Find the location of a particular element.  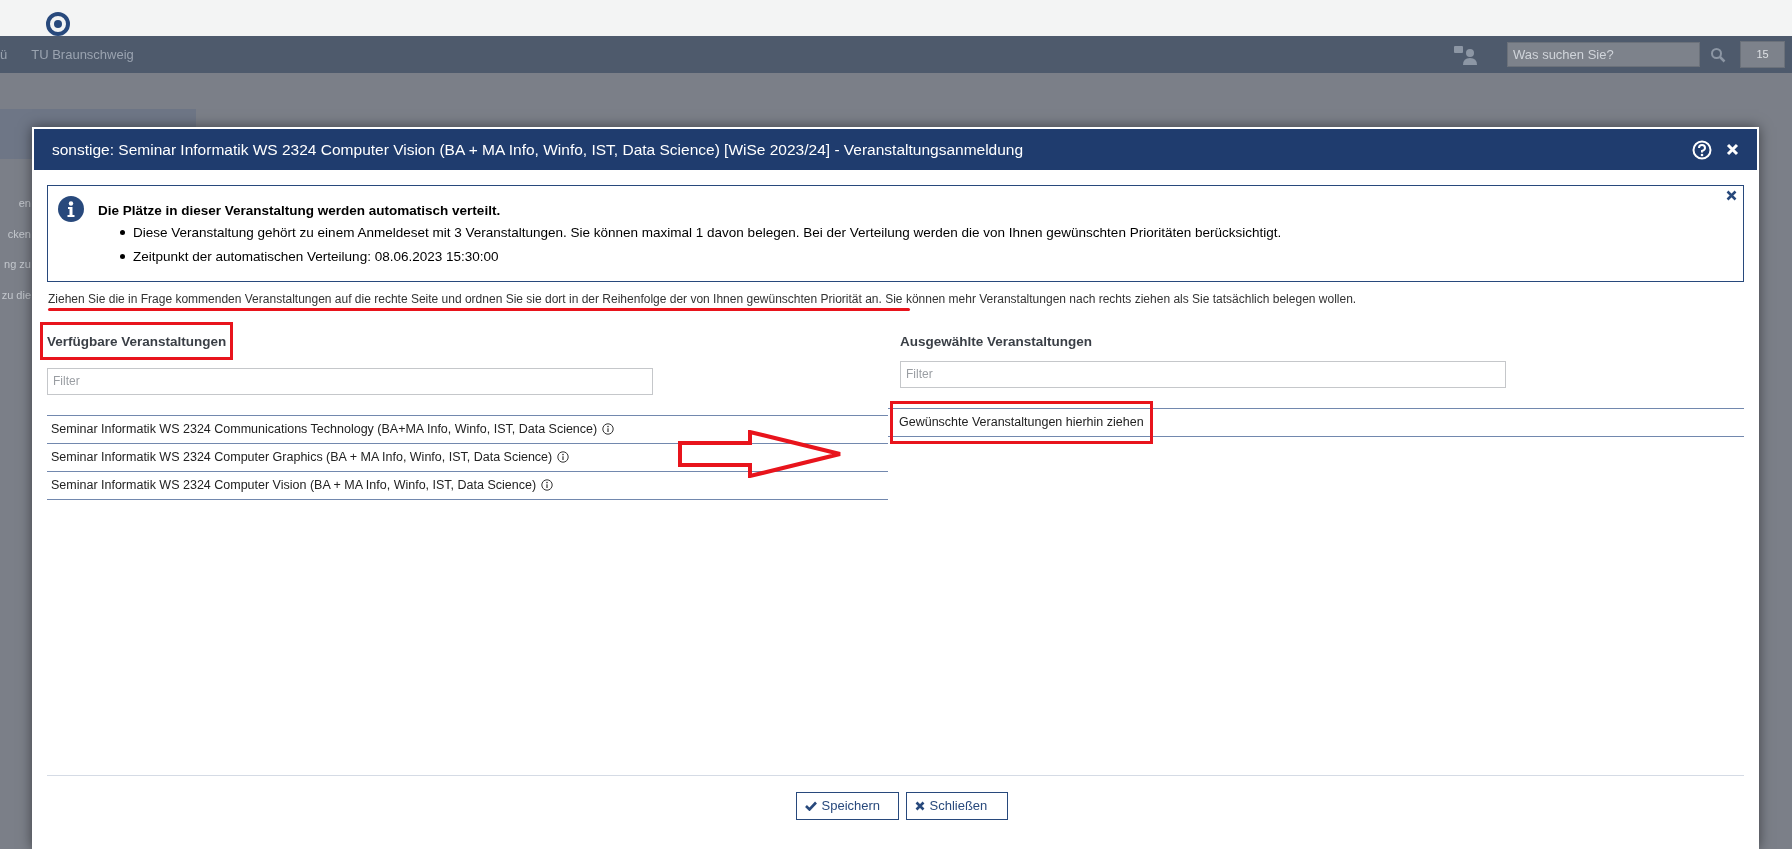

column-heading: Verfügbare Veranstaltungen is located at coordinates (137, 341).